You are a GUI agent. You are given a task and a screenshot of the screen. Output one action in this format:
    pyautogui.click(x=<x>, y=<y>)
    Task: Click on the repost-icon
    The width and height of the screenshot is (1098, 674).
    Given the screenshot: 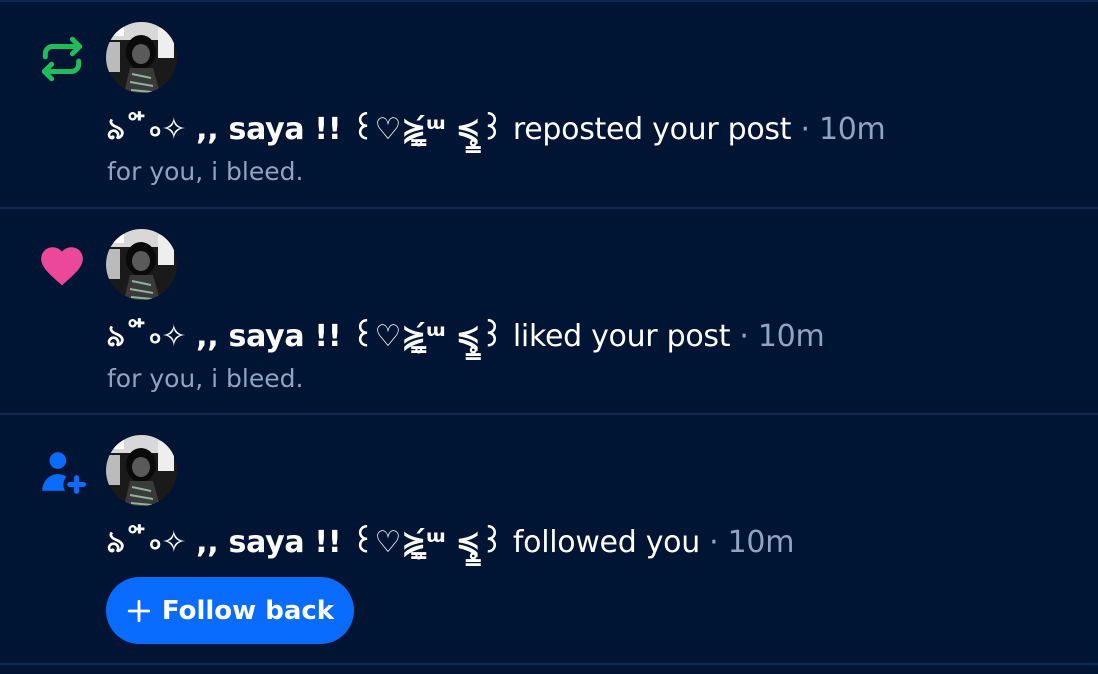 What is the action you would take?
    pyautogui.click(x=62, y=59)
    